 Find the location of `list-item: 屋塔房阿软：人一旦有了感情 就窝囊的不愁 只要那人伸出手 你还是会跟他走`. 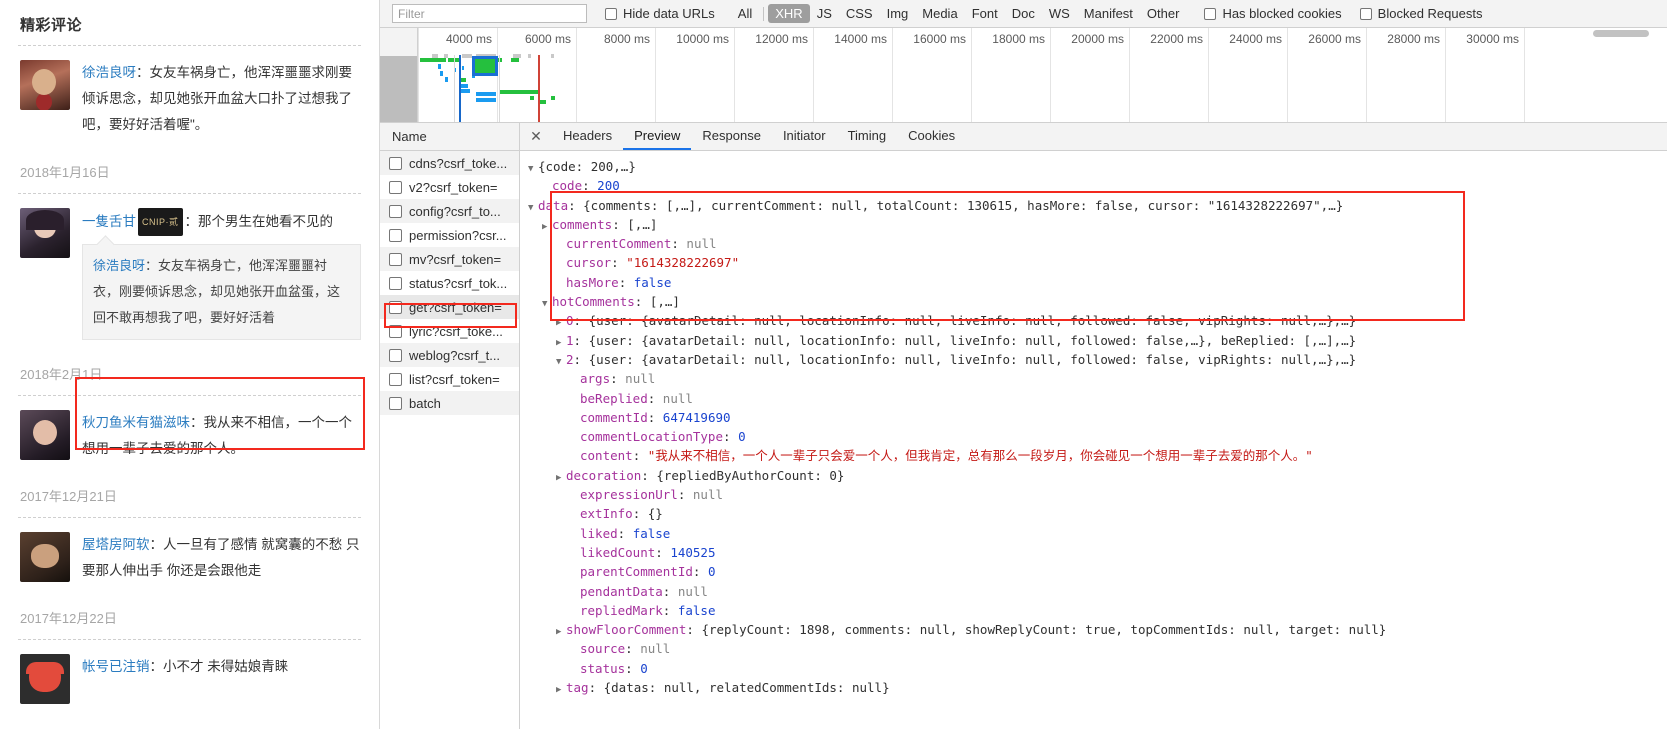

list-item: 屋塔房阿软：人一旦有了感情 就窝囊的不愁 只要那人伸出手 你还是会跟他走 is located at coordinates (189, 556).